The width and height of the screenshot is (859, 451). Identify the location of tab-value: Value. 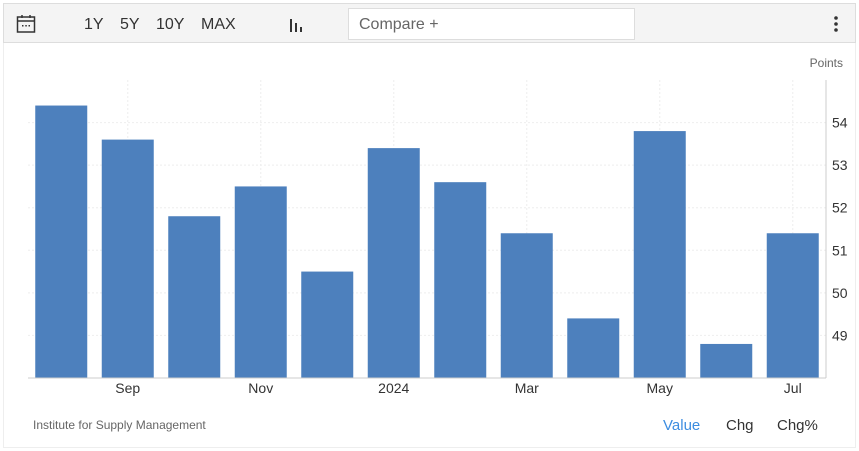
(681, 425).